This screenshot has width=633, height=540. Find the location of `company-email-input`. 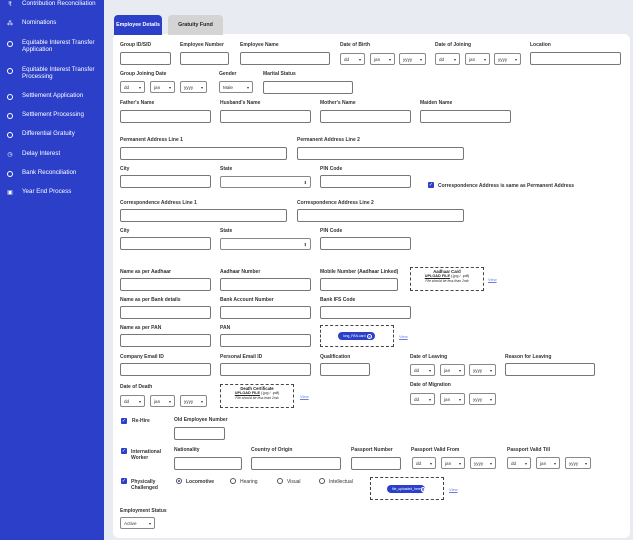

company-email-input is located at coordinates (165, 369).